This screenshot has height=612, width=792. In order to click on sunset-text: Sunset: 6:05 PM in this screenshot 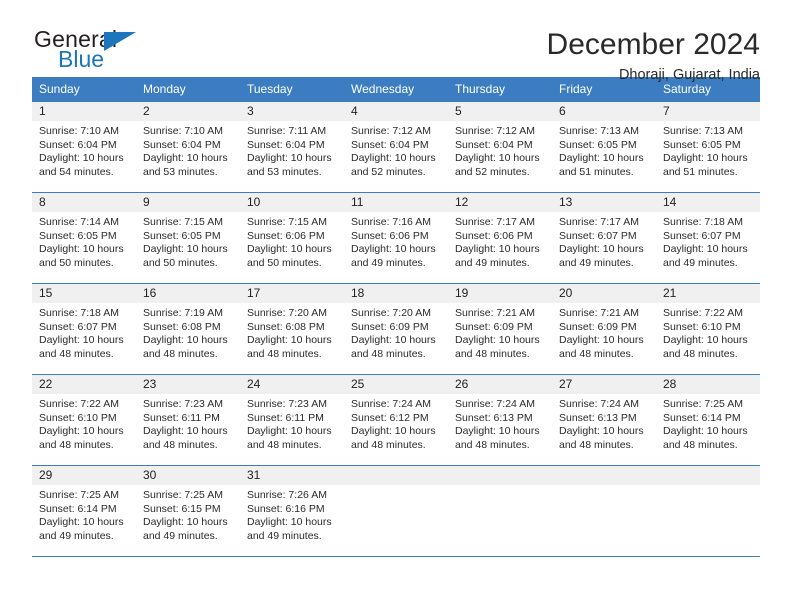, I will do `click(702, 144)`.